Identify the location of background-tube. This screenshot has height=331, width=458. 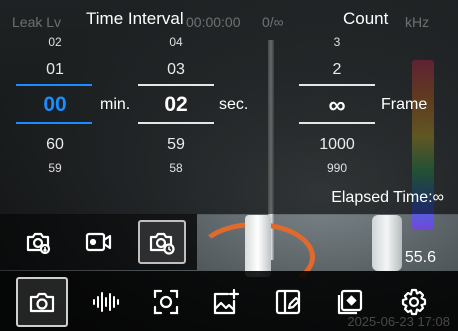
(258, 246).